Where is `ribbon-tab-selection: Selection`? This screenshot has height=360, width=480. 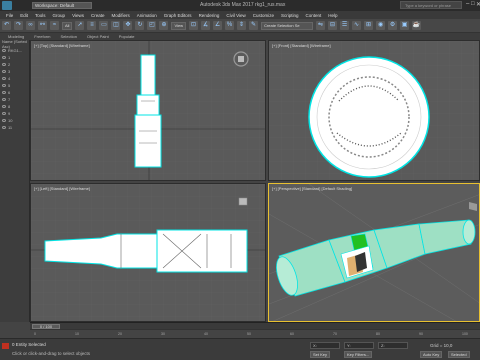 ribbon-tab-selection: Selection is located at coordinates (68, 36).